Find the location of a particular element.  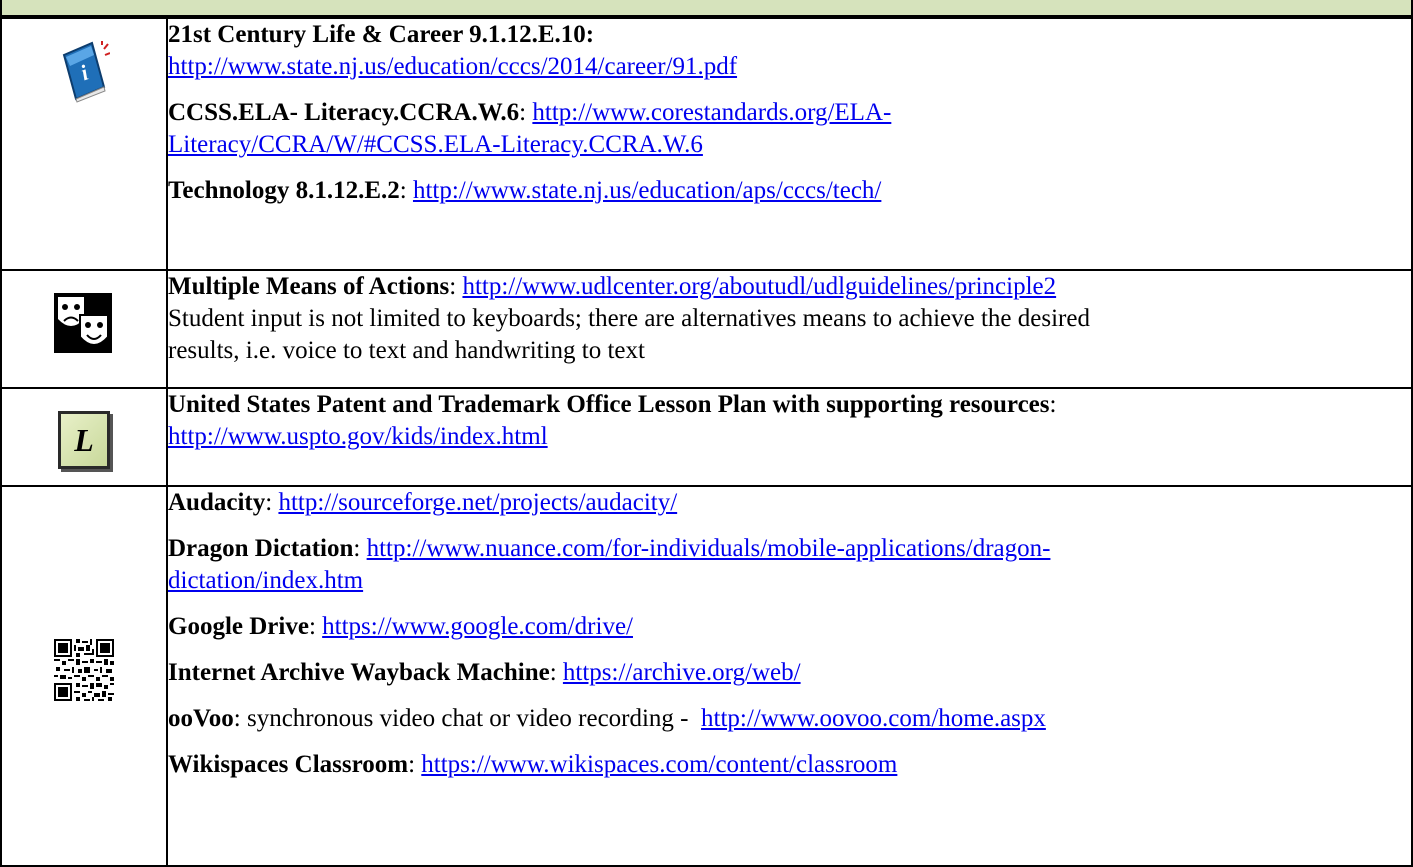

link-google-drive: https://www.google.com/drive/ is located at coordinates (477, 626).